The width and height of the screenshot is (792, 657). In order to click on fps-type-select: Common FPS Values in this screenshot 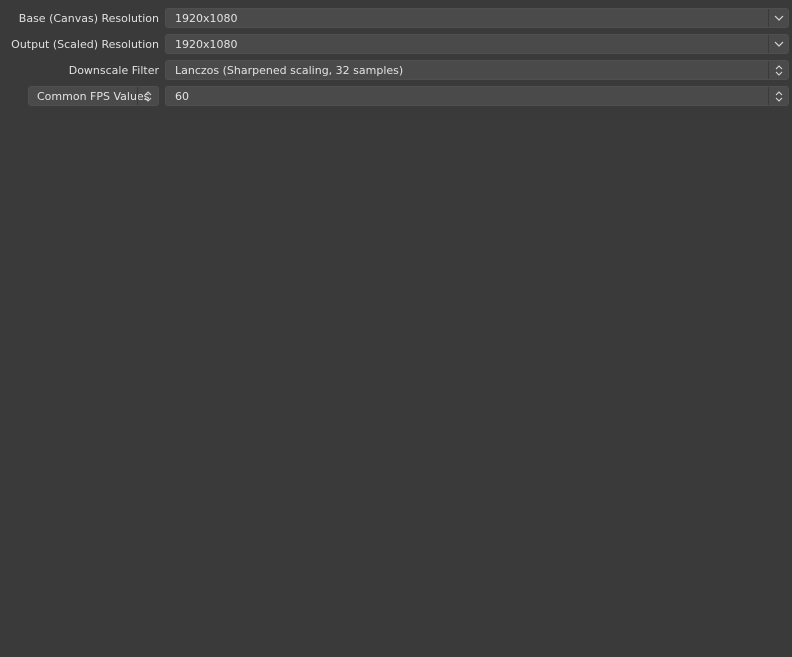, I will do `click(93, 96)`.